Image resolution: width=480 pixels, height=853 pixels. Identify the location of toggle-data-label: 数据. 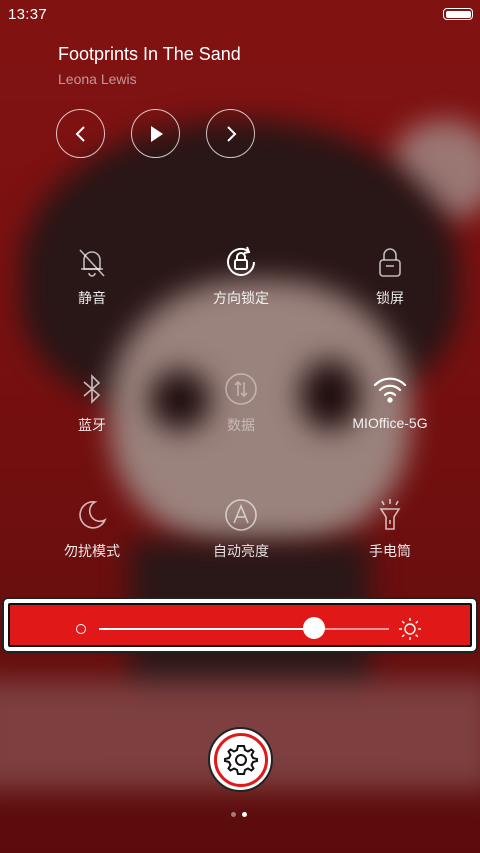
(241, 425).